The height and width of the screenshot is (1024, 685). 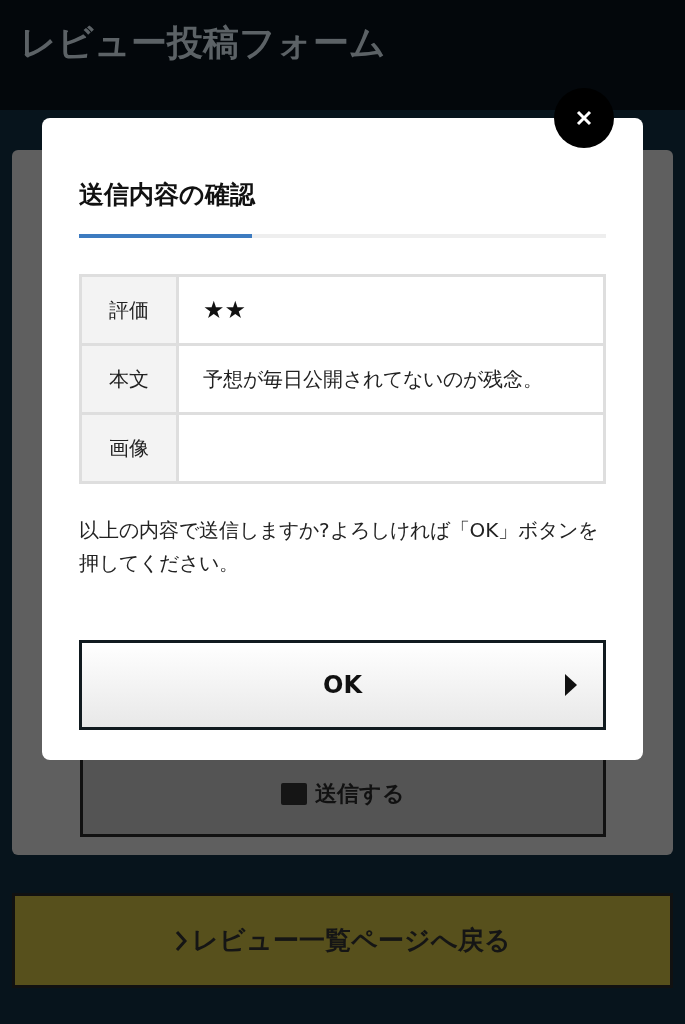 I want to click on table-cell: 予想が毎日公開されてないのが残念。, so click(x=391, y=378).